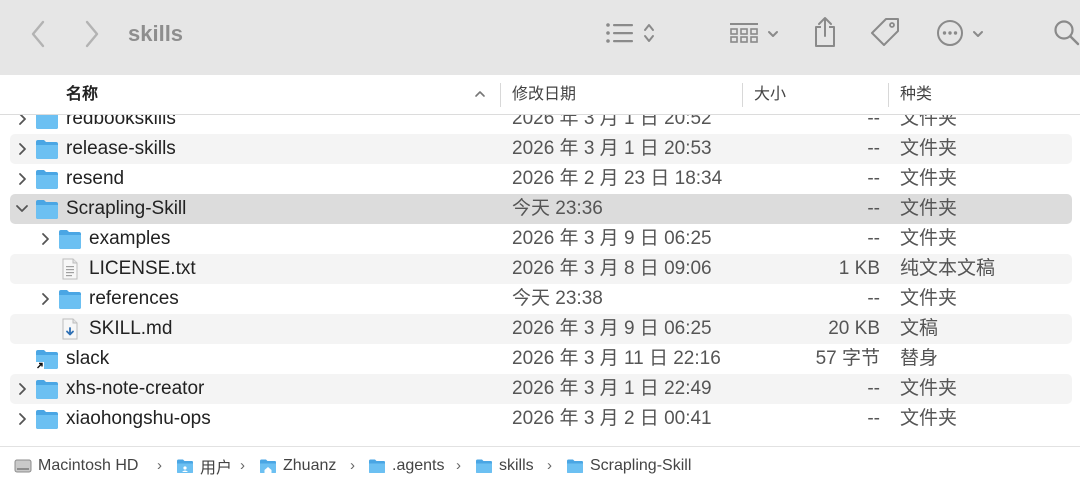  Describe the element at coordinates (134, 298) in the screenshot. I see `file-name: references` at that location.